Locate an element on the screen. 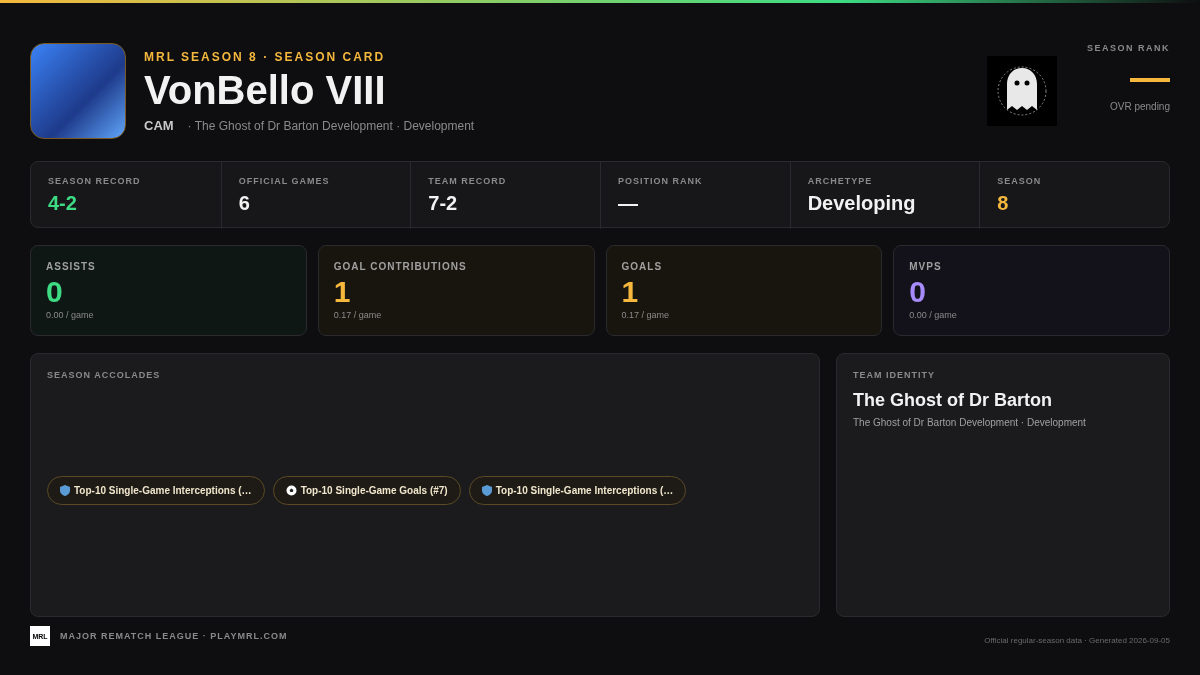  accolade-chip: Top-10 Single-Game Goals (#7) is located at coordinates (366, 490).